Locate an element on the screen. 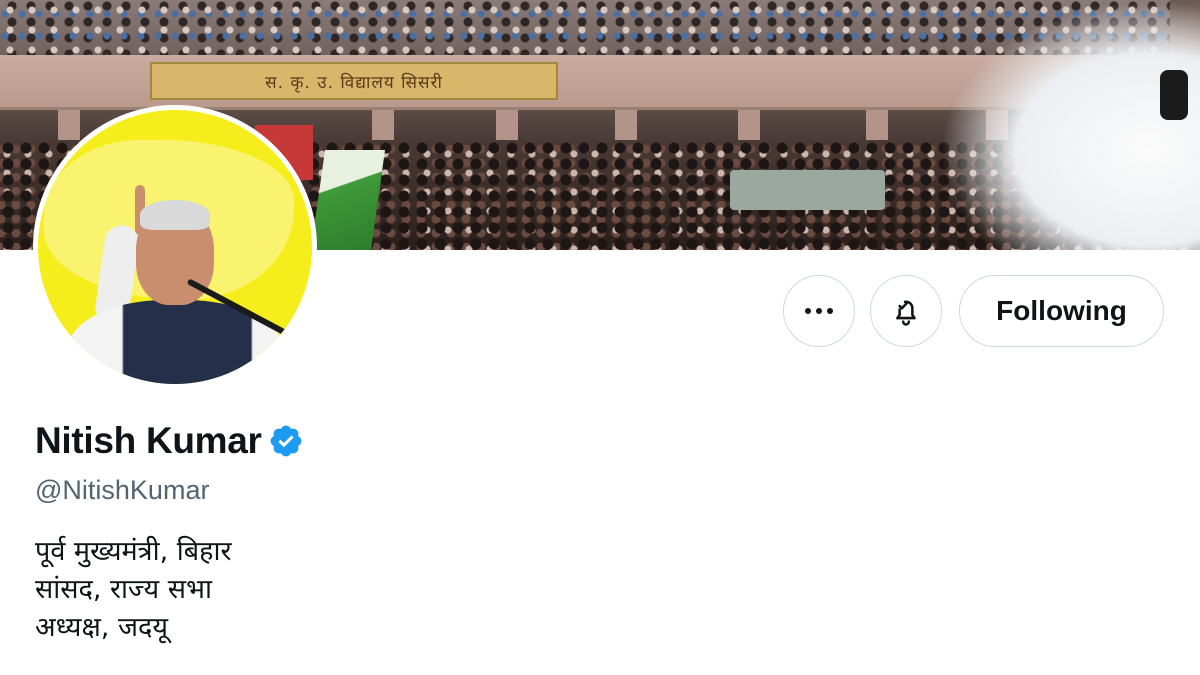 This screenshot has height=675, width=1200. profile-handle: @NitishKumar is located at coordinates (122, 490).